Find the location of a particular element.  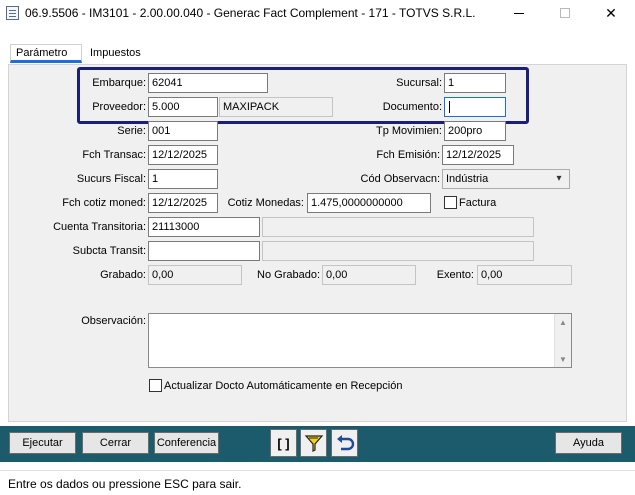

subcta-transit-desc is located at coordinates (398, 251).